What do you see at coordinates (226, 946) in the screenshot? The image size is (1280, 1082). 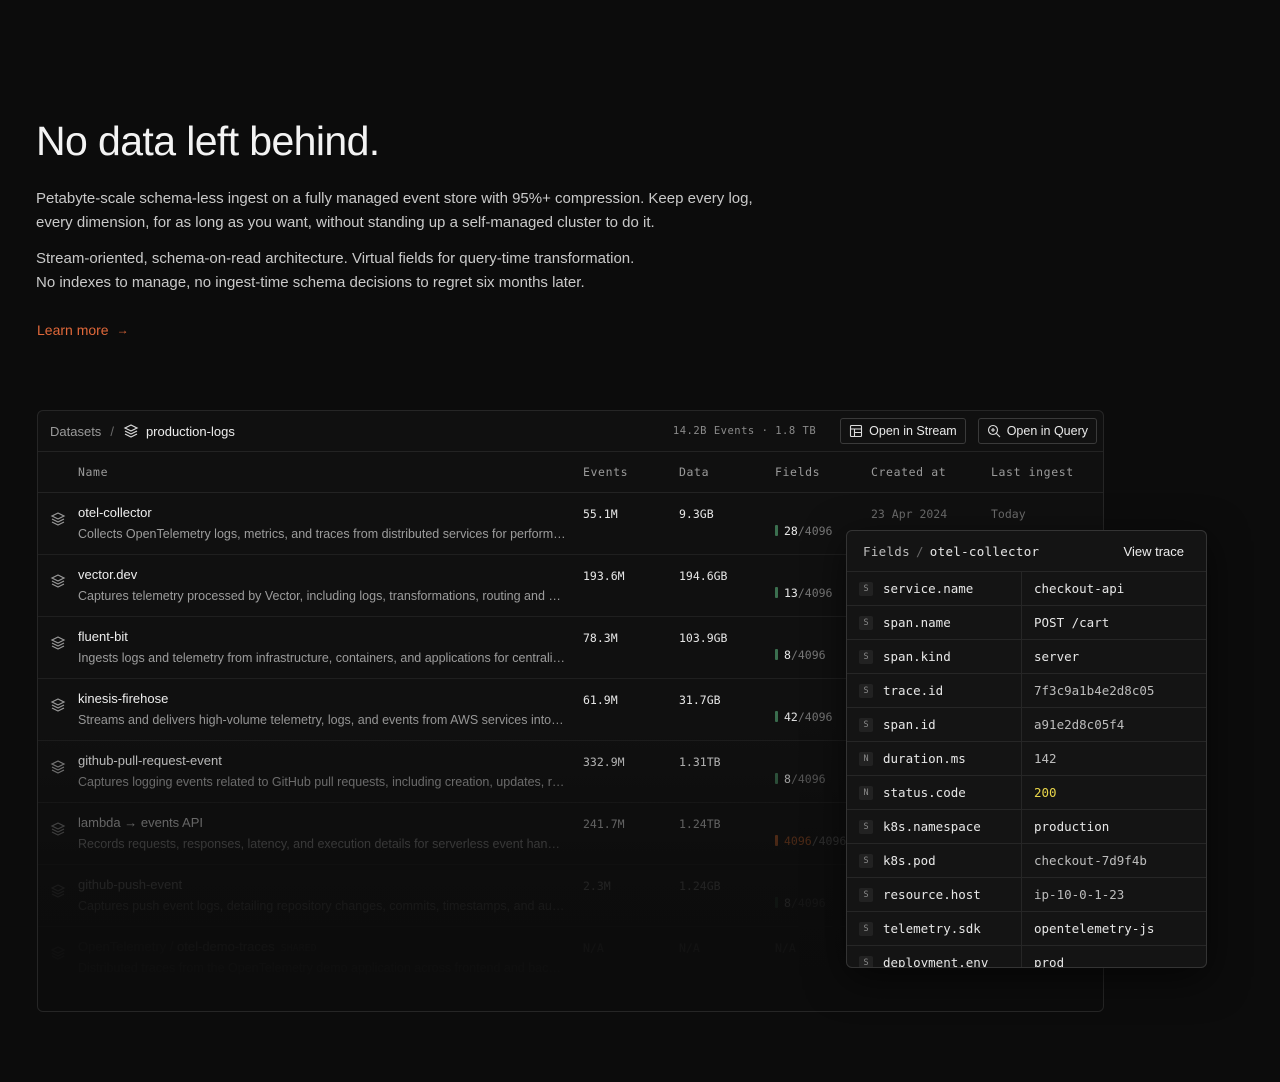 I see `dataset-name-text: otel-demo-traces` at bounding box center [226, 946].